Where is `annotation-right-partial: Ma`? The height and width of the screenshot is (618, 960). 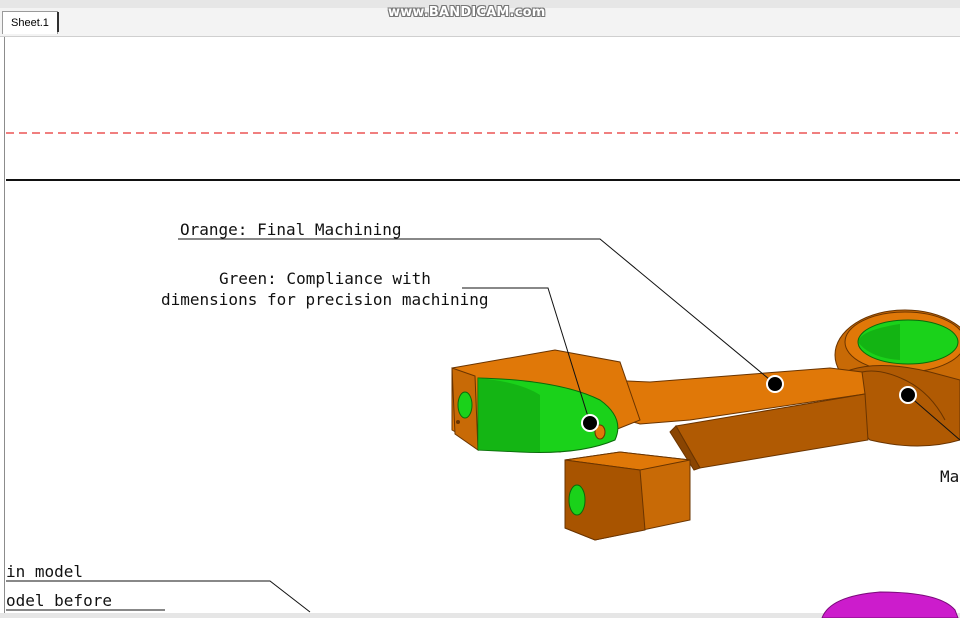 annotation-right-partial: Ma is located at coordinates (949, 476).